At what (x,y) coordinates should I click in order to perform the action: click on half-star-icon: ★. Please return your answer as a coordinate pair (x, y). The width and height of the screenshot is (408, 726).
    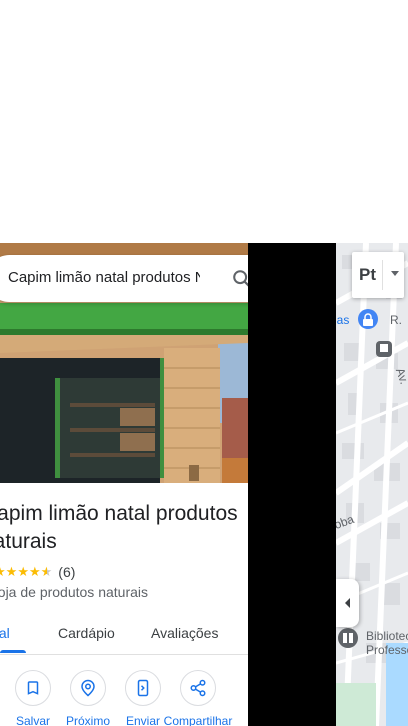
    Looking at the image, I should click on (46, 571).